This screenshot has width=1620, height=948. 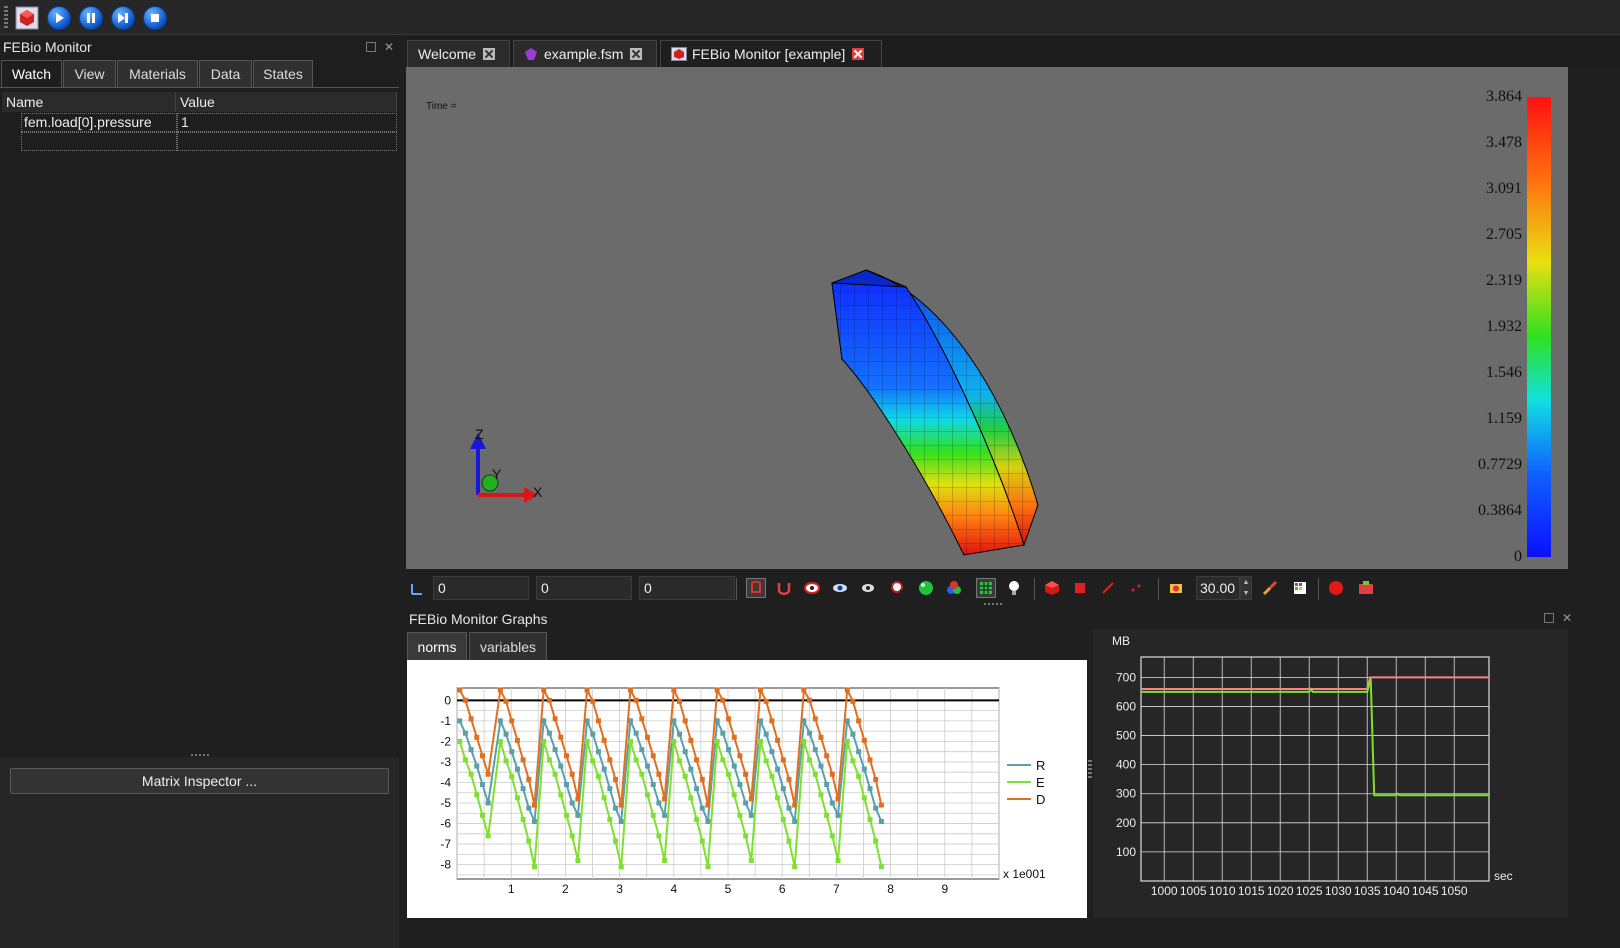 What do you see at coordinates (771, 53) in the screenshot?
I see `doc-tab-febio-monitor: FEBio Monitor [example]` at bounding box center [771, 53].